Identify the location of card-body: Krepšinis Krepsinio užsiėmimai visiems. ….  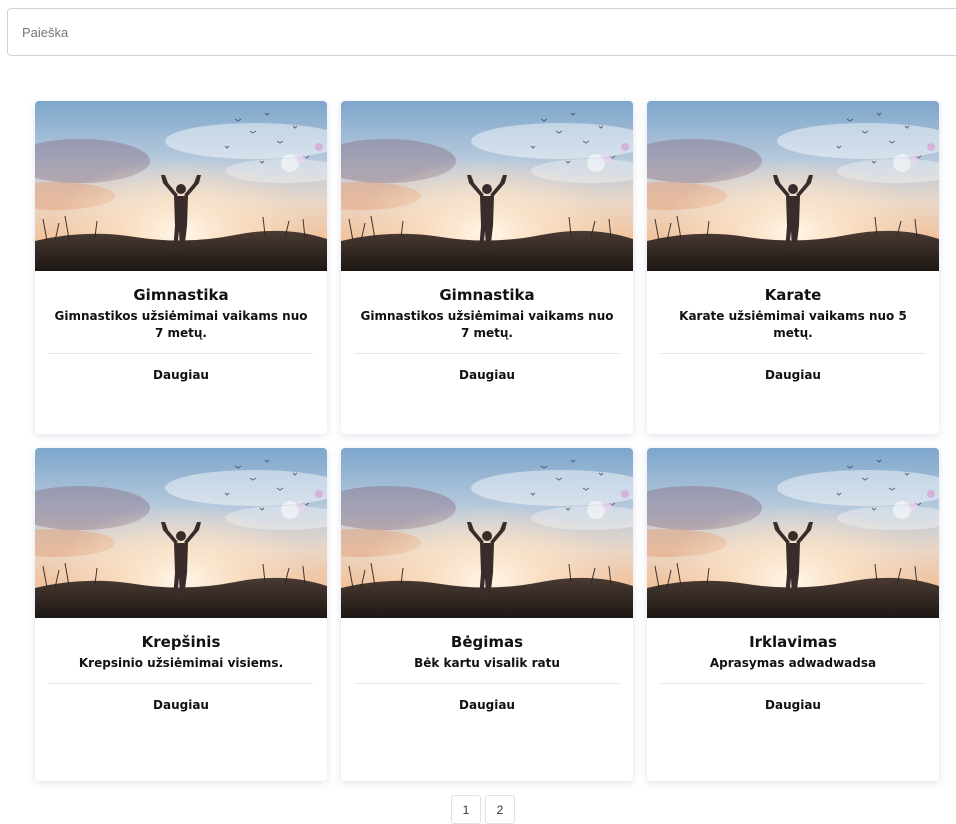
(181, 672).